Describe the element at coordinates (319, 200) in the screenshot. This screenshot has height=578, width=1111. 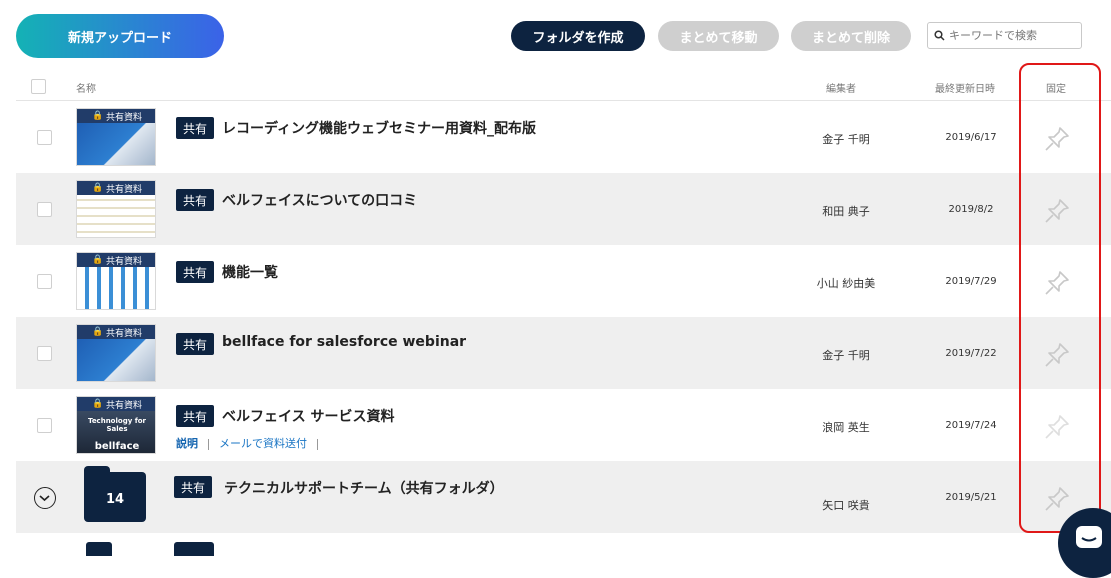
I see `document-title: ベルフェイスについての口コミ` at that location.